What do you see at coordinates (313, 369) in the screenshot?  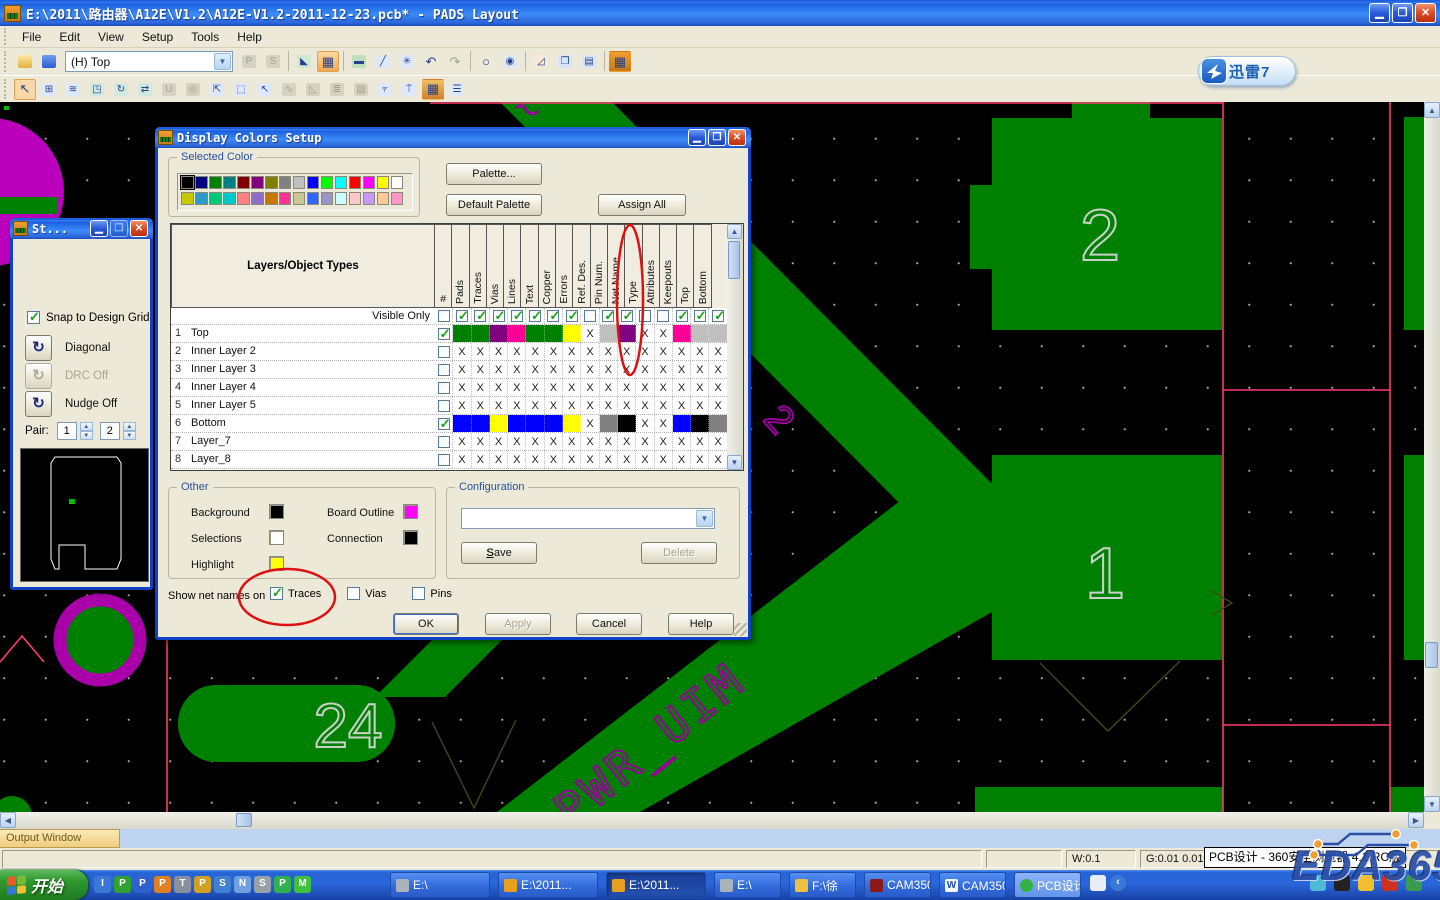 I see `layer-name: Inner Layer 3` at bounding box center [313, 369].